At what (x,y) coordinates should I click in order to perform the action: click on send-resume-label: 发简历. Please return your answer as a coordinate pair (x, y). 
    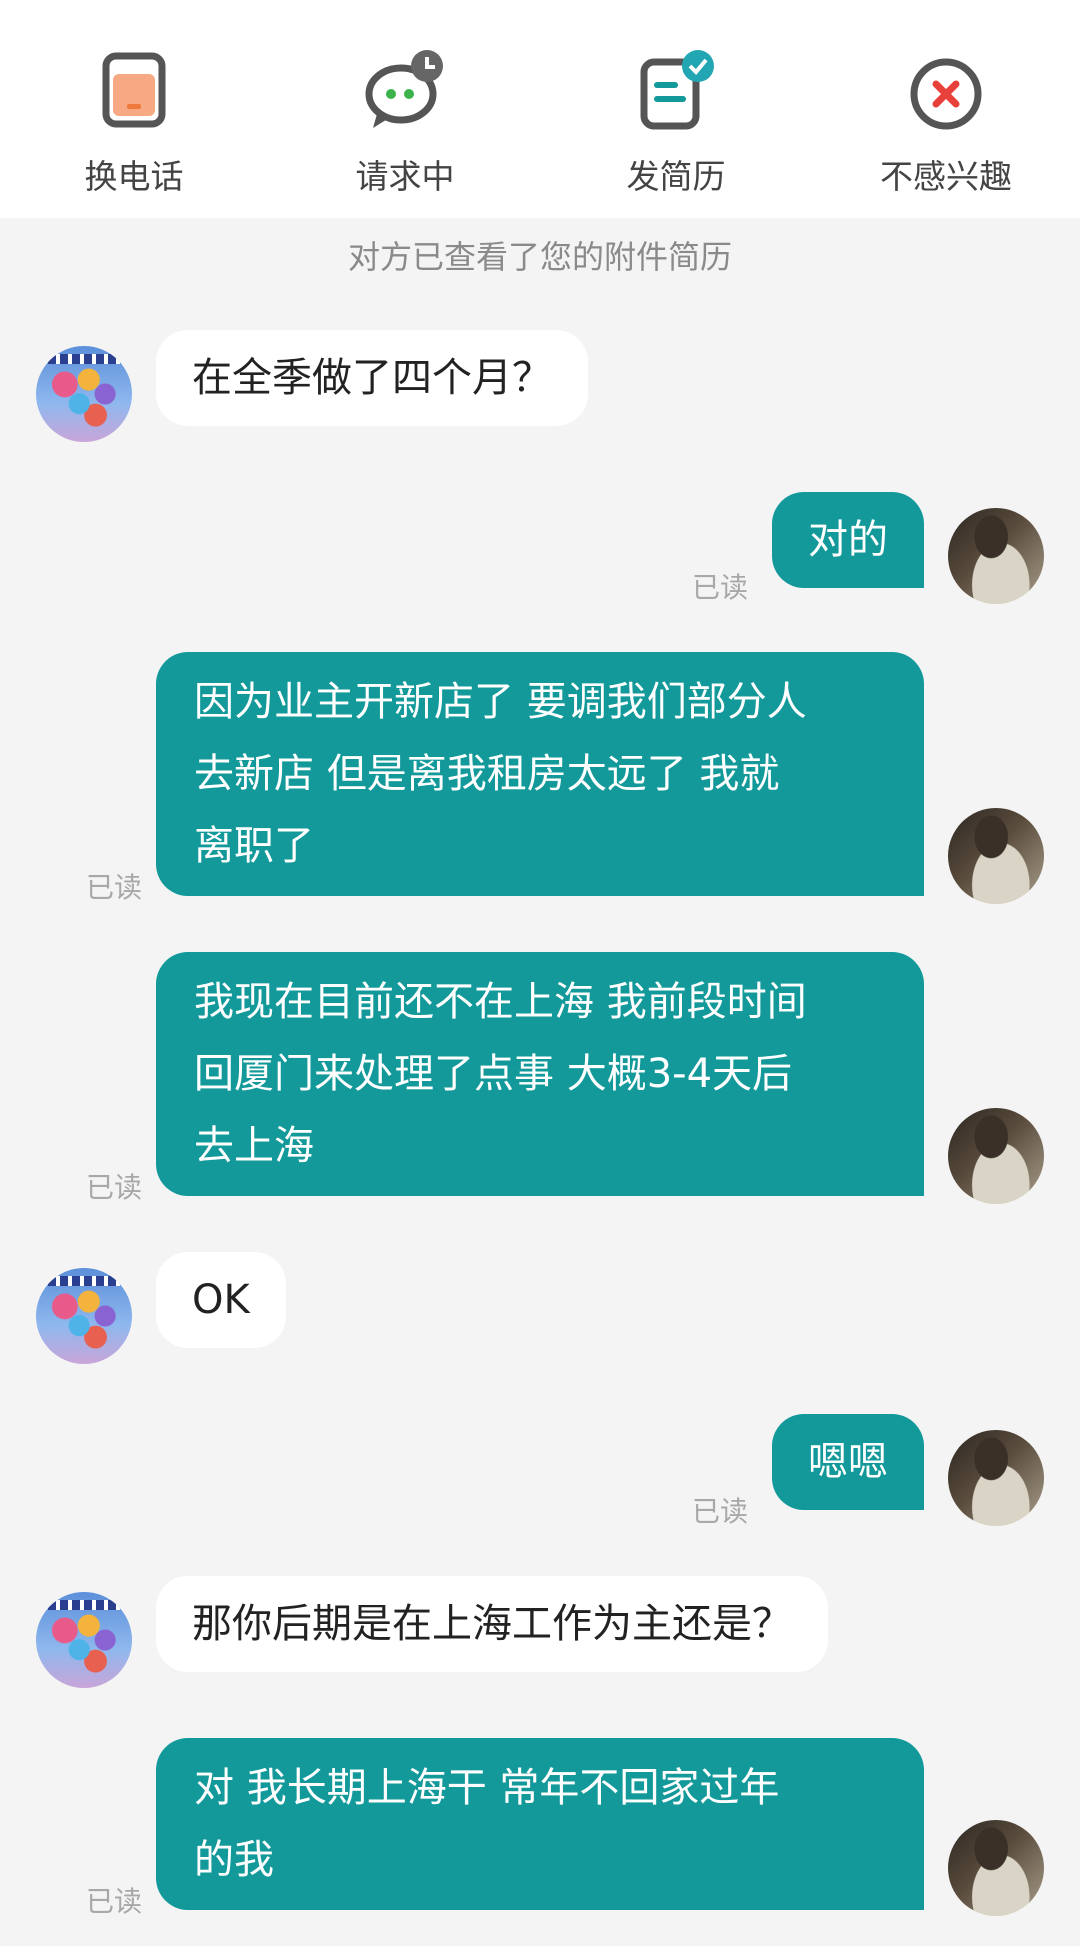
    Looking at the image, I should click on (676, 176).